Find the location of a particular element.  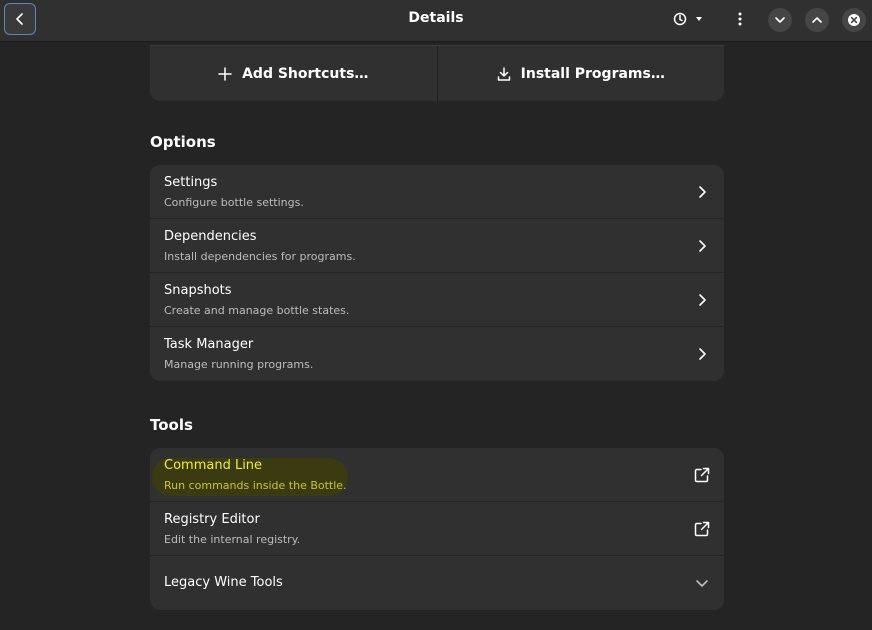

settings-row: Settings Configure bottle settings. is located at coordinates (437, 192).